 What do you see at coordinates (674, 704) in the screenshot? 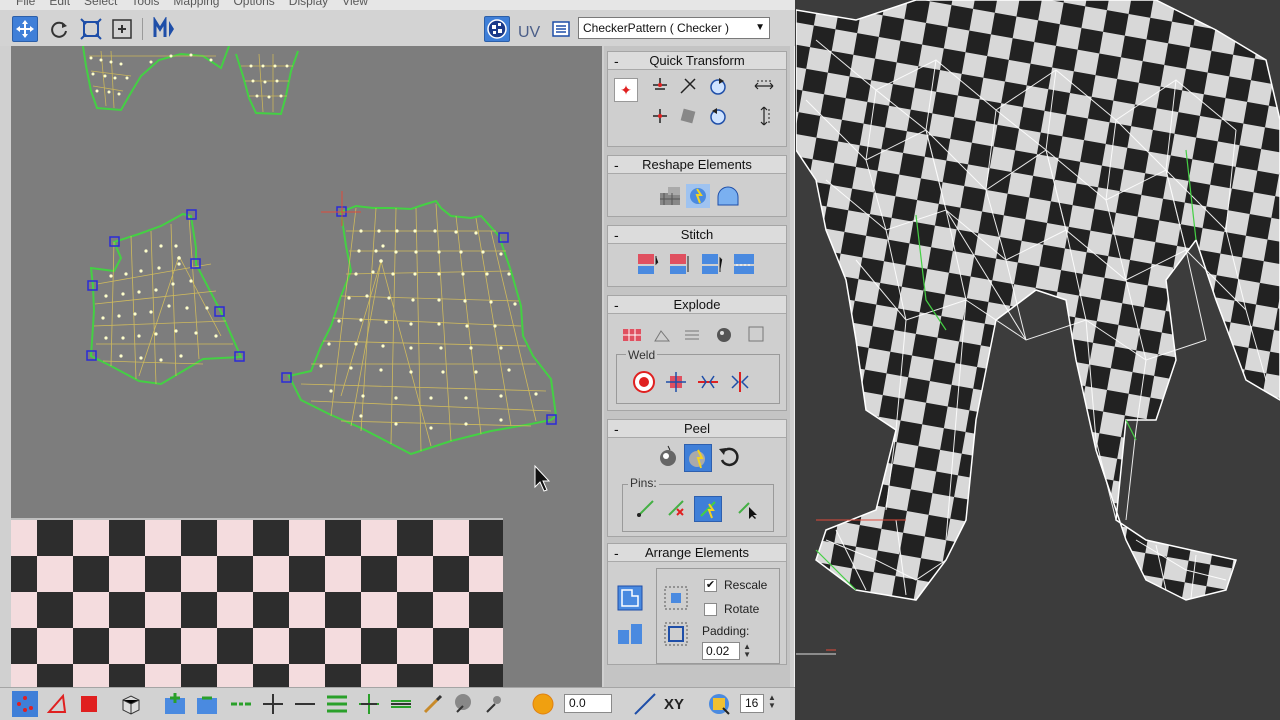
I see `falloff-space-label: XY` at bounding box center [674, 704].